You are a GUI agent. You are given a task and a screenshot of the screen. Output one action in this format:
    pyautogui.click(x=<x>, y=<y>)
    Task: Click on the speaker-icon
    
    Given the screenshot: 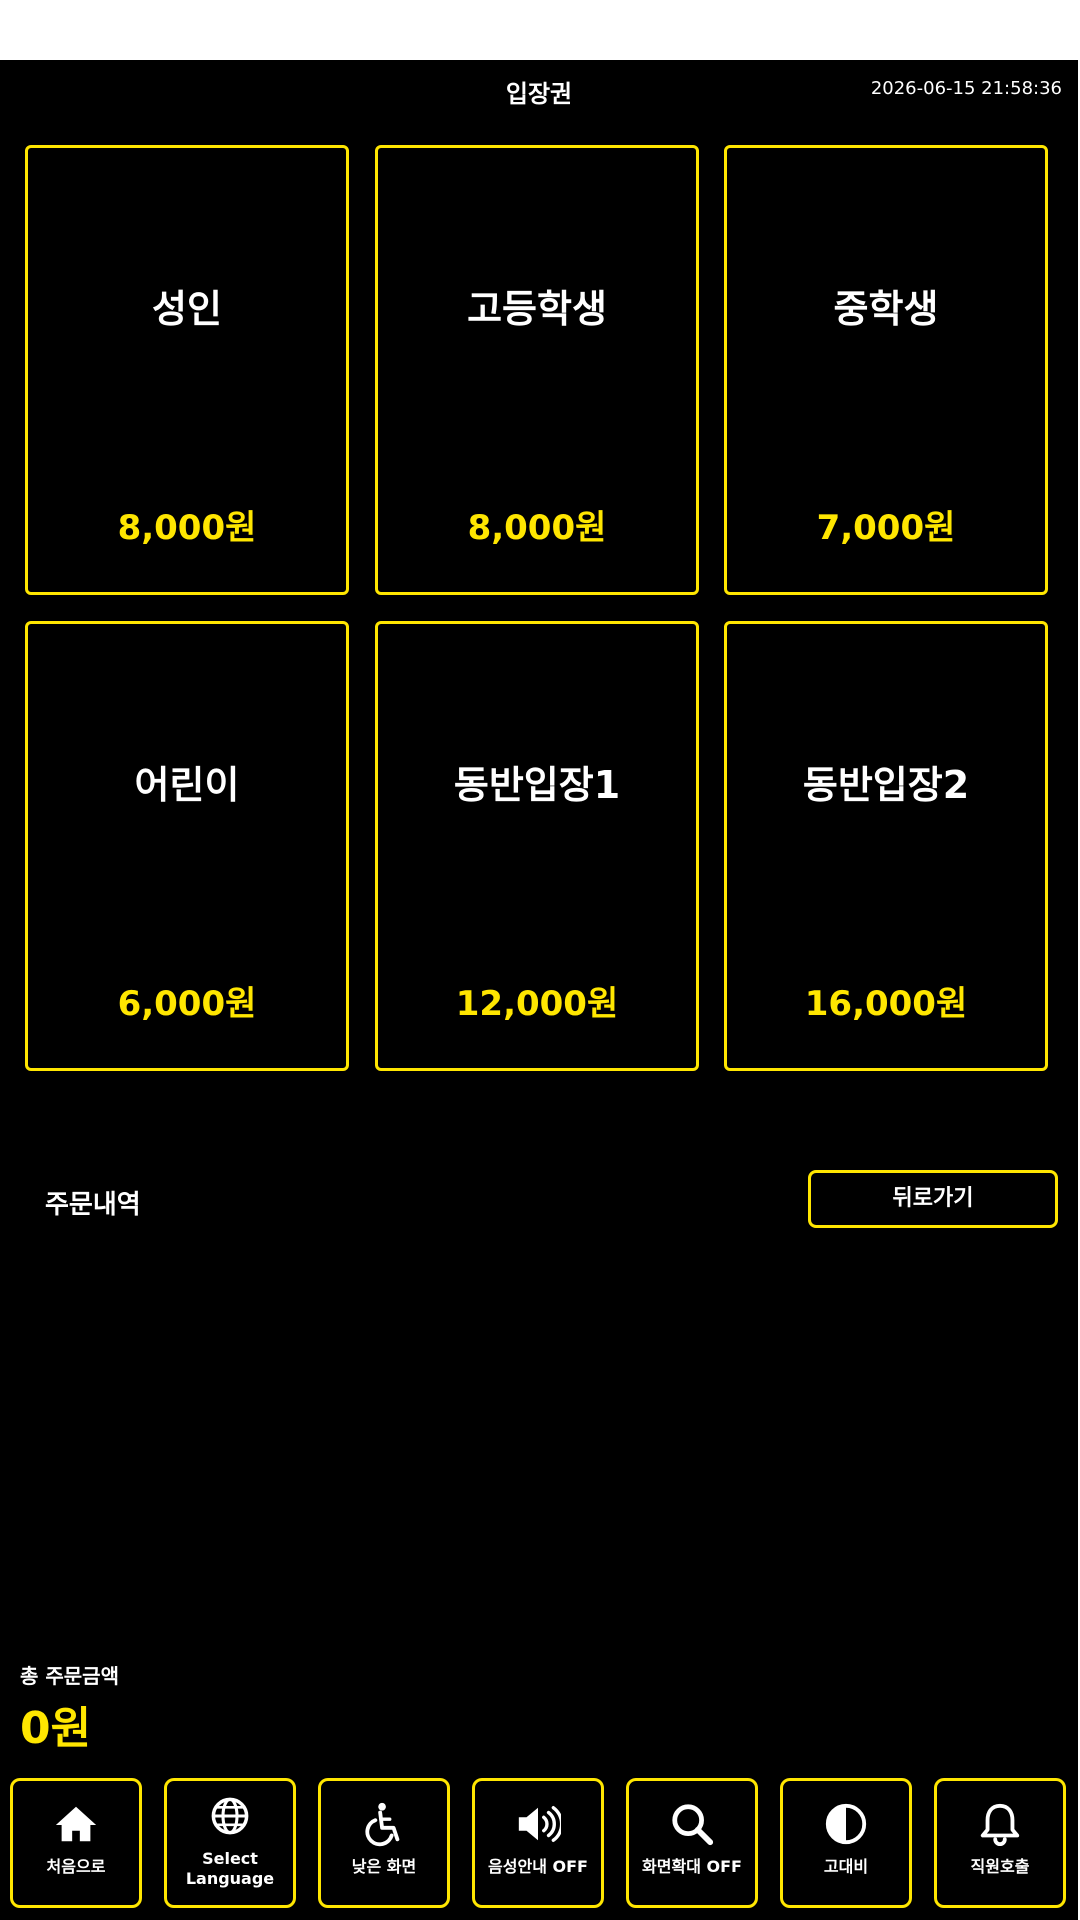 What is the action you would take?
    pyautogui.click(x=538, y=1824)
    